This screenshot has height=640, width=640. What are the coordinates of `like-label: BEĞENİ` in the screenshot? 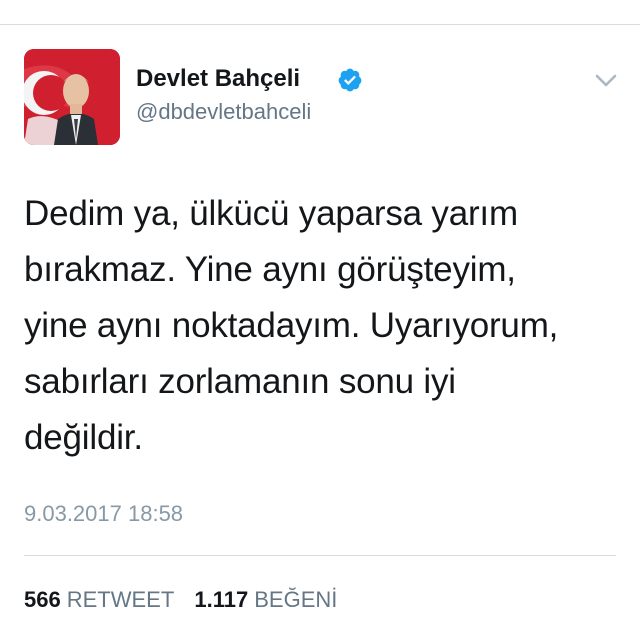 It's located at (296, 599).